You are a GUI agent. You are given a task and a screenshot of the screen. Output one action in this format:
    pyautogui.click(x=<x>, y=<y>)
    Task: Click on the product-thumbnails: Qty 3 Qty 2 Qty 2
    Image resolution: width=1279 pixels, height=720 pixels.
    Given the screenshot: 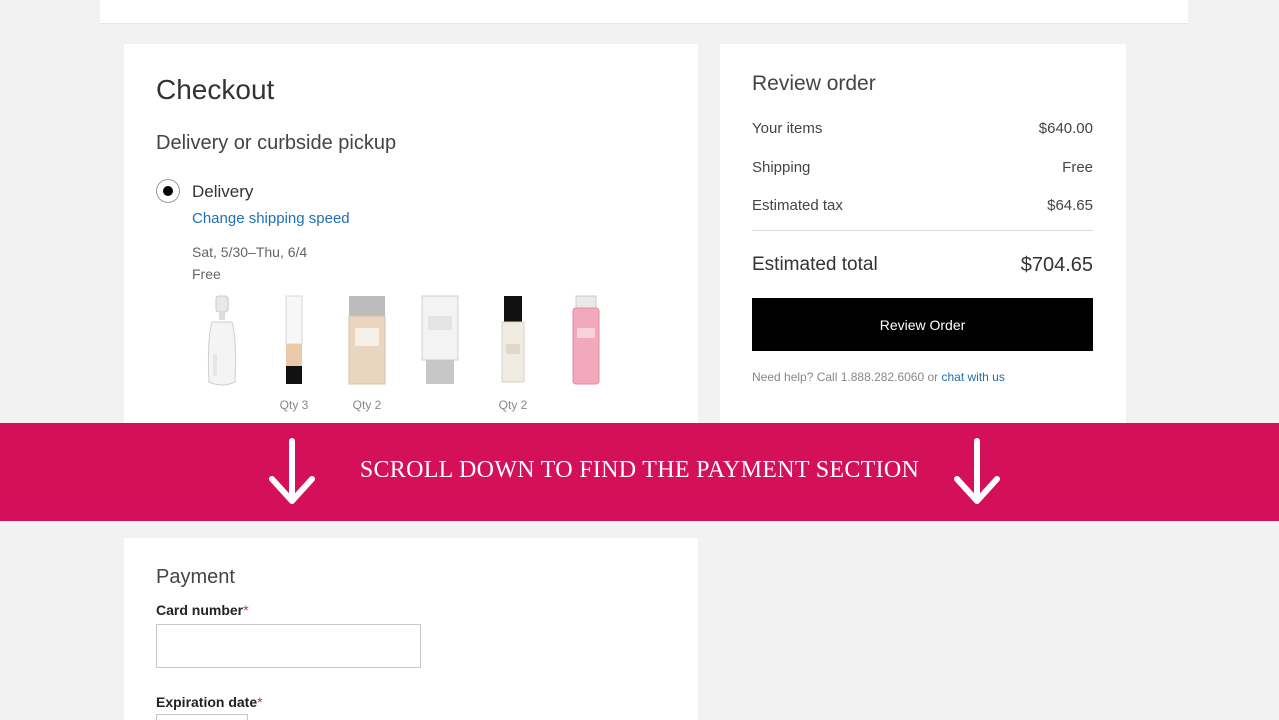 What is the action you would take?
    pyautogui.click(x=412, y=354)
    